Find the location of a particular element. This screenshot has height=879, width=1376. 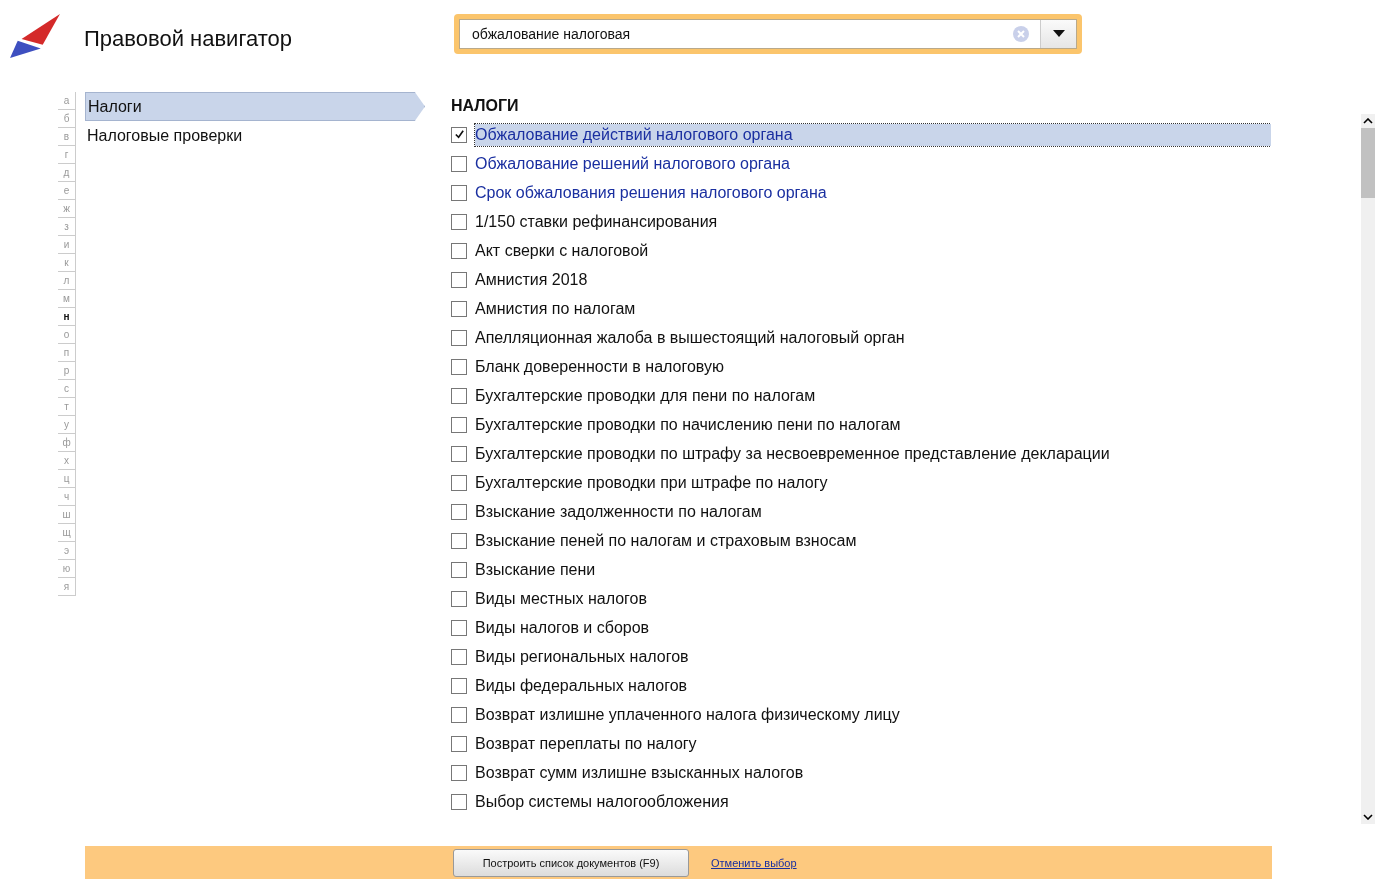

list-item: Виды налогов и сборов is located at coordinates (562, 627).